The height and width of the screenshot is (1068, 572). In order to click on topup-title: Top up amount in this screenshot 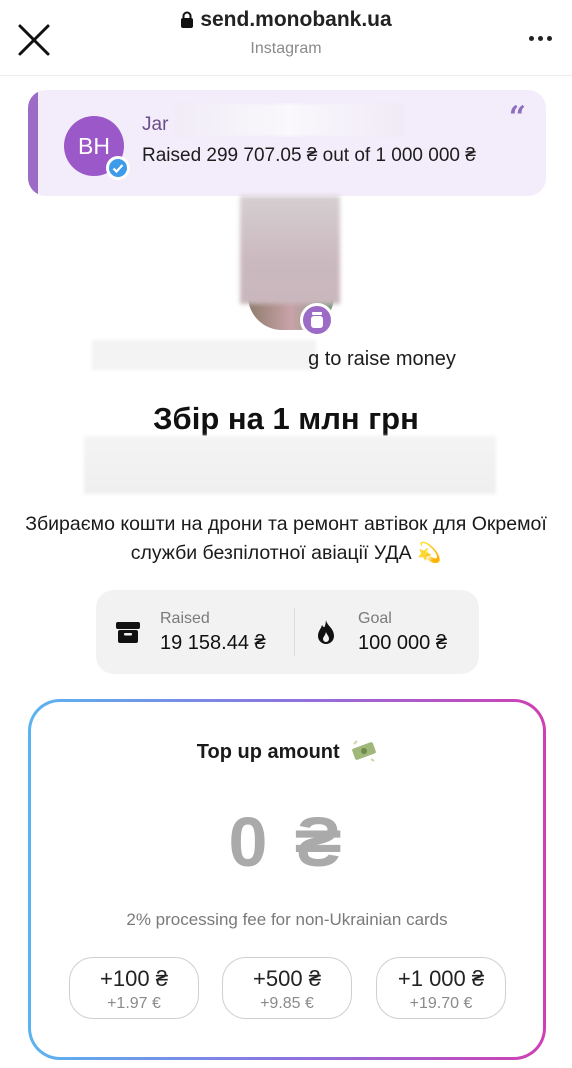, I will do `click(287, 754)`.